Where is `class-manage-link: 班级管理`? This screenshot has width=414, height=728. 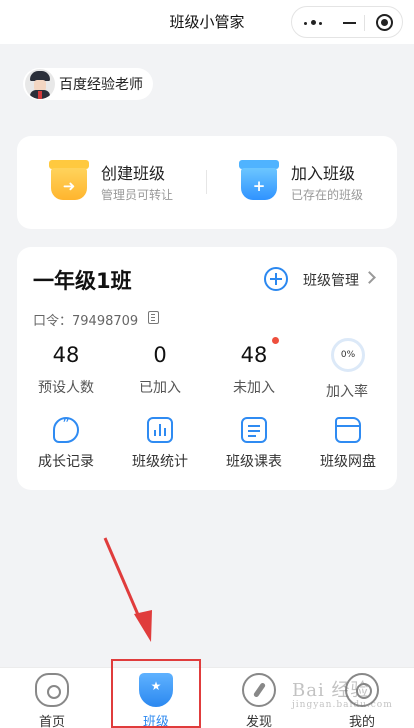
class-manage-link: 班级管理 is located at coordinates (331, 280).